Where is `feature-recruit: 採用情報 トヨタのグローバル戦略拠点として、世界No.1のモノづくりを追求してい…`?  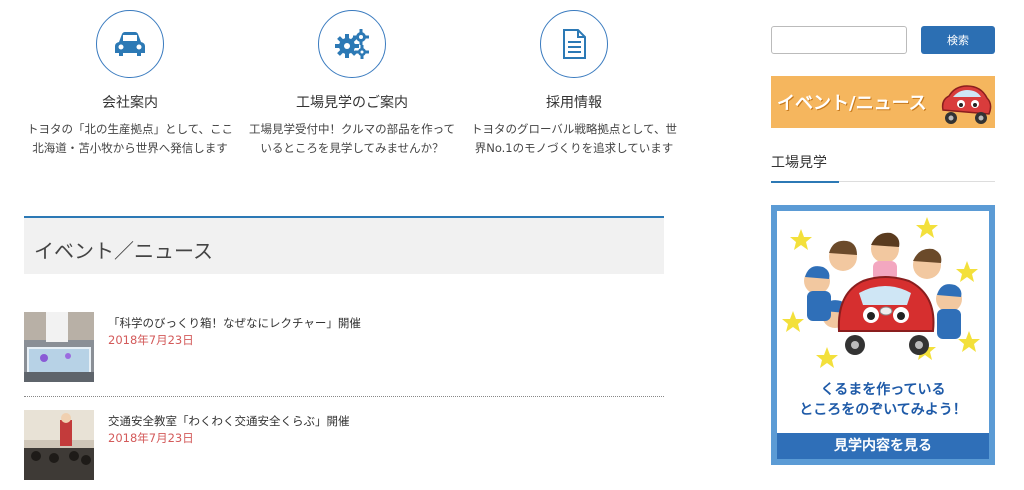
feature-recruit: 採用情報 トヨタのグローバル戦略拠点として、世界No.1のモノづくりを追求してい… is located at coordinates (574, 84).